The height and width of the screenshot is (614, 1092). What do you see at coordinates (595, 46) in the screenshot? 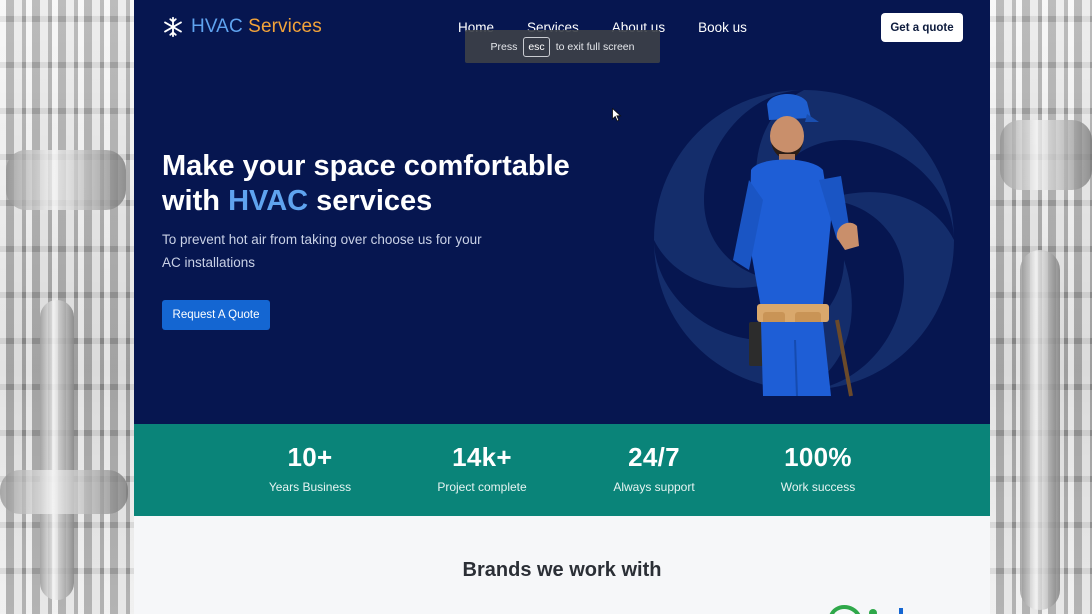
I see `toast-suffix: to exit full screen` at bounding box center [595, 46].